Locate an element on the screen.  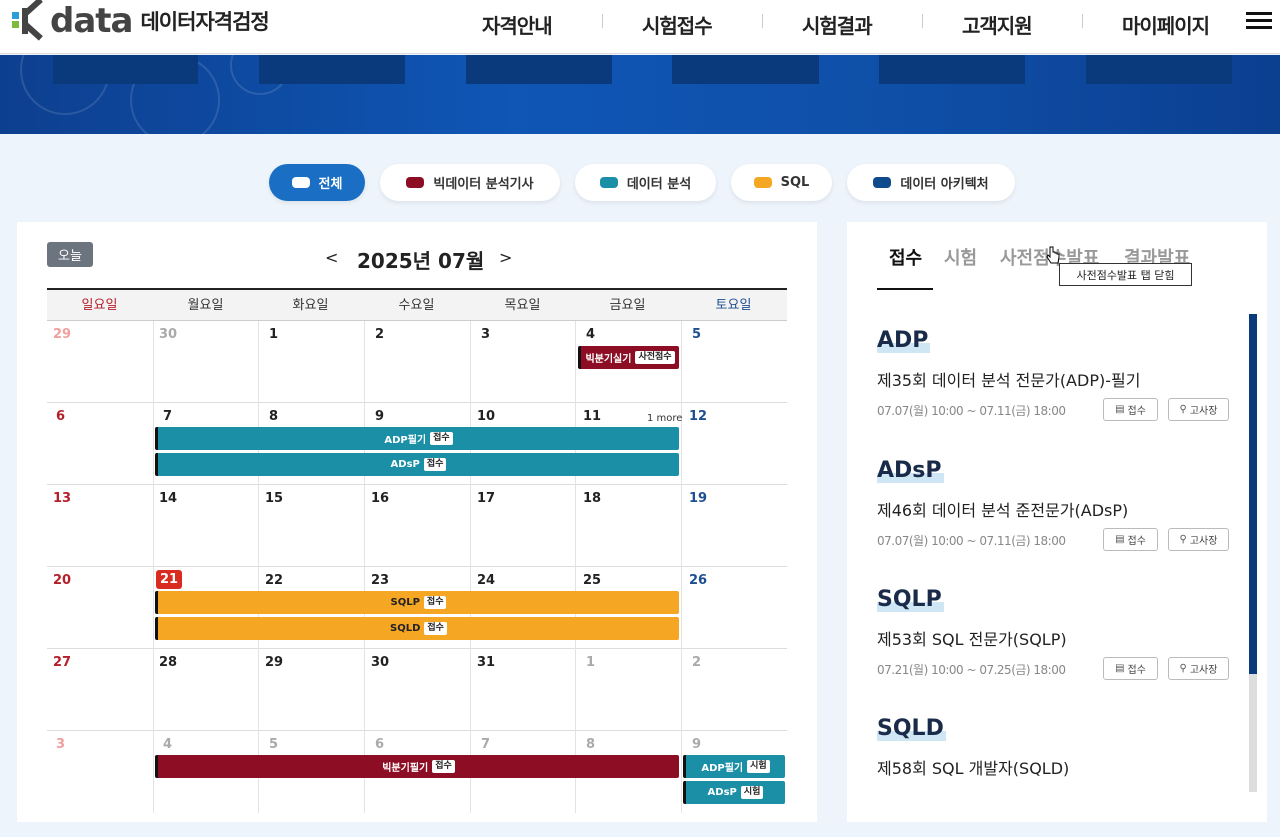
item-name: SQLP is located at coordinates (910, 599).